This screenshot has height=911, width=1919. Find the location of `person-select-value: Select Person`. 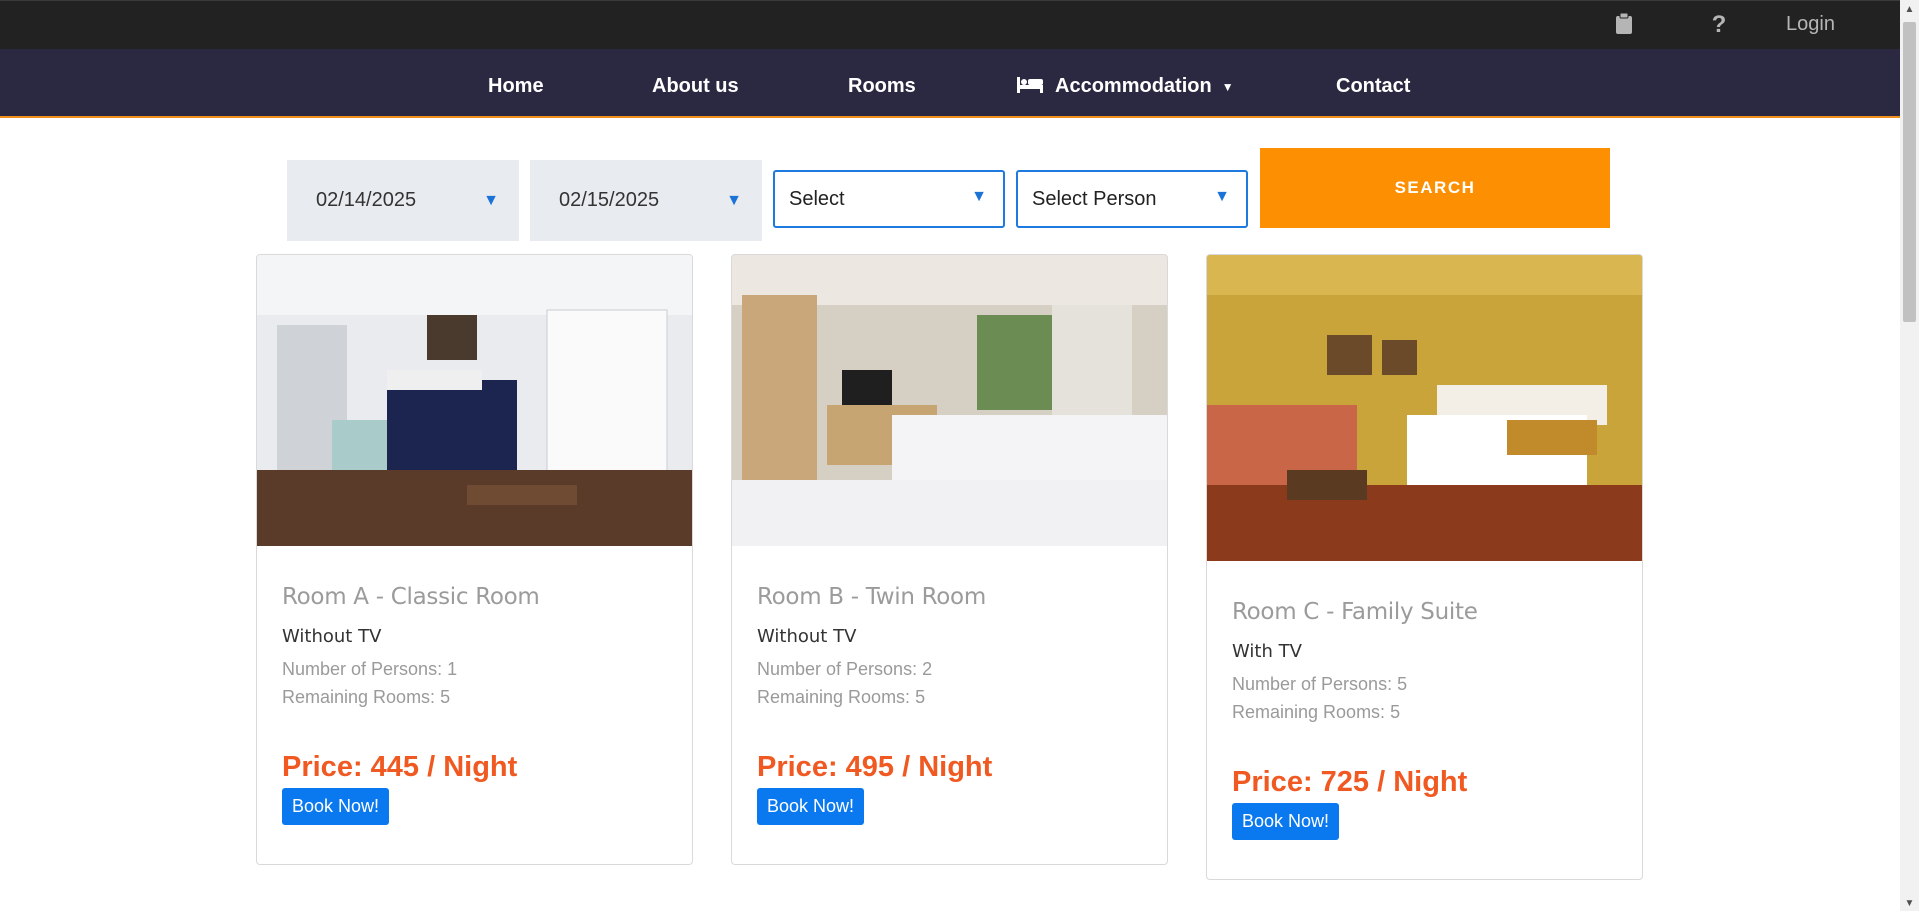

person-select-value: Select Person is located at coordinates (1094, 199).